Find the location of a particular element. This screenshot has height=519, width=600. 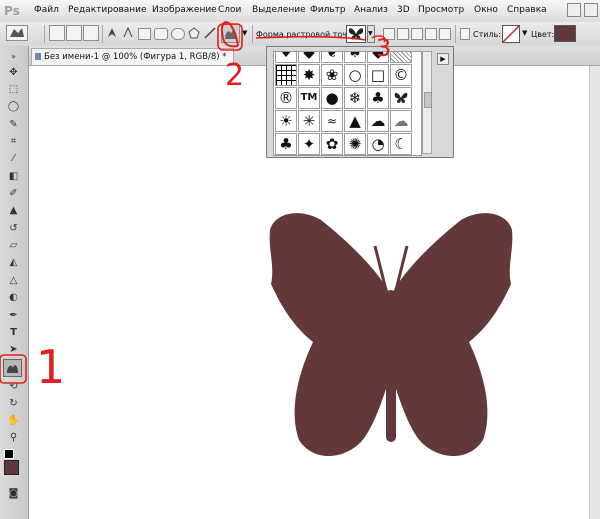

shape-copyright: © is located at coordinates (401, 75).